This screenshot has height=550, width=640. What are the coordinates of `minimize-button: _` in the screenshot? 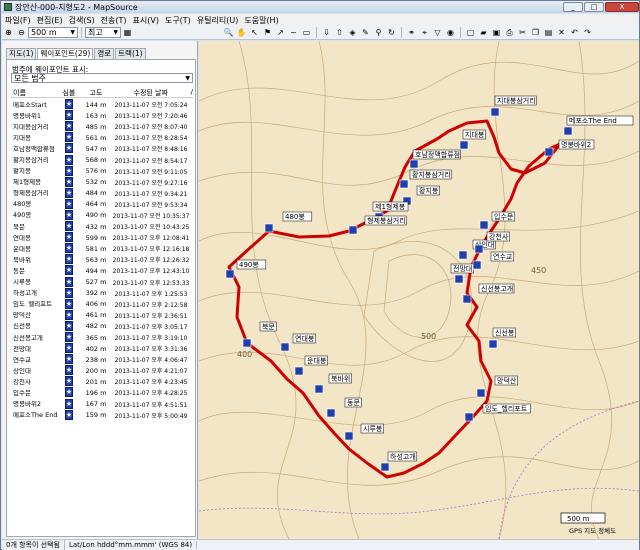 It's located at (573, 7).